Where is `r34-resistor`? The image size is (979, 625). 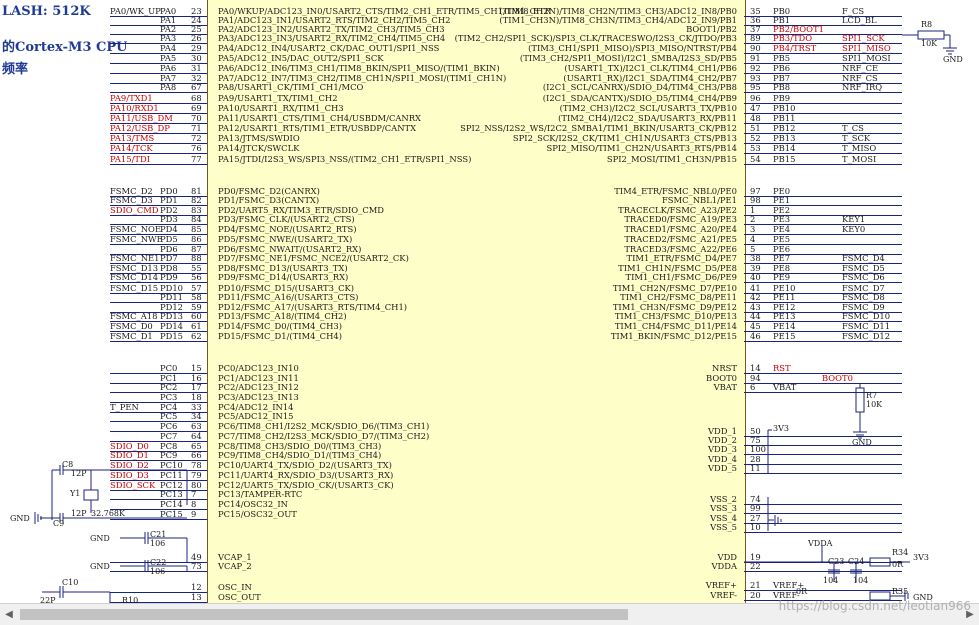
r34-resistor is located at coordinates (880, 562).